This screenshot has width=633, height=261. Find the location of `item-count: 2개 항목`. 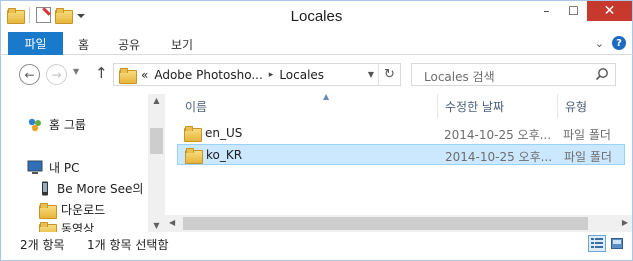

item-count: 2개 항목 is located at coordinates (42, 245).